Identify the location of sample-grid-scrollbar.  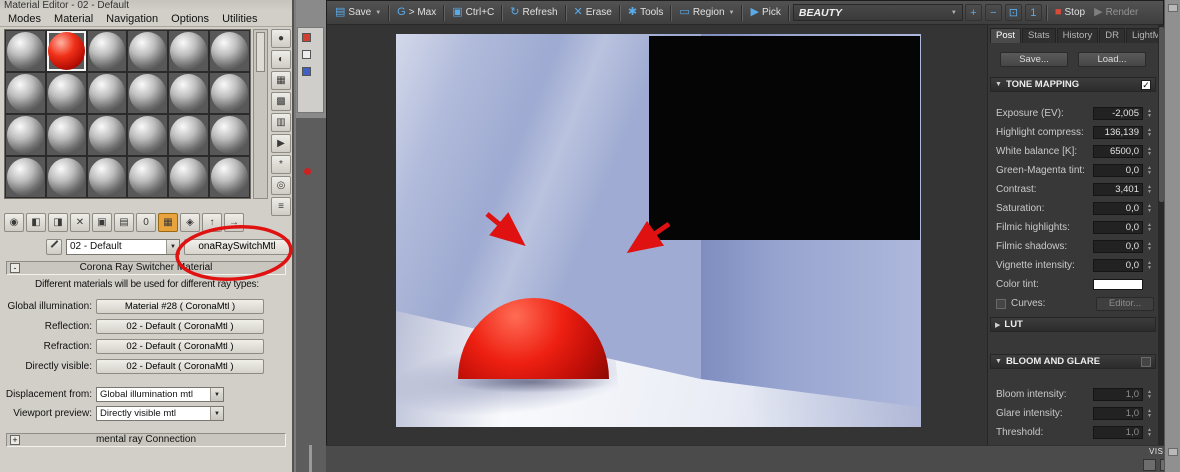
(260, 114).